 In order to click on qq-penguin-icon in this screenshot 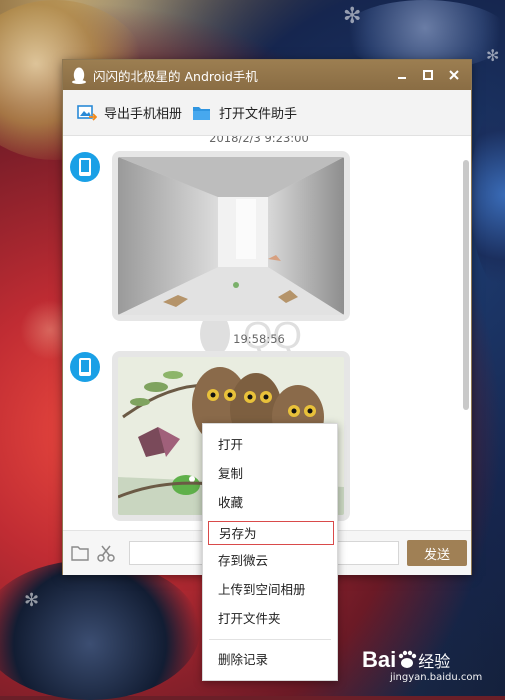, I will do `click(79, 75)`.